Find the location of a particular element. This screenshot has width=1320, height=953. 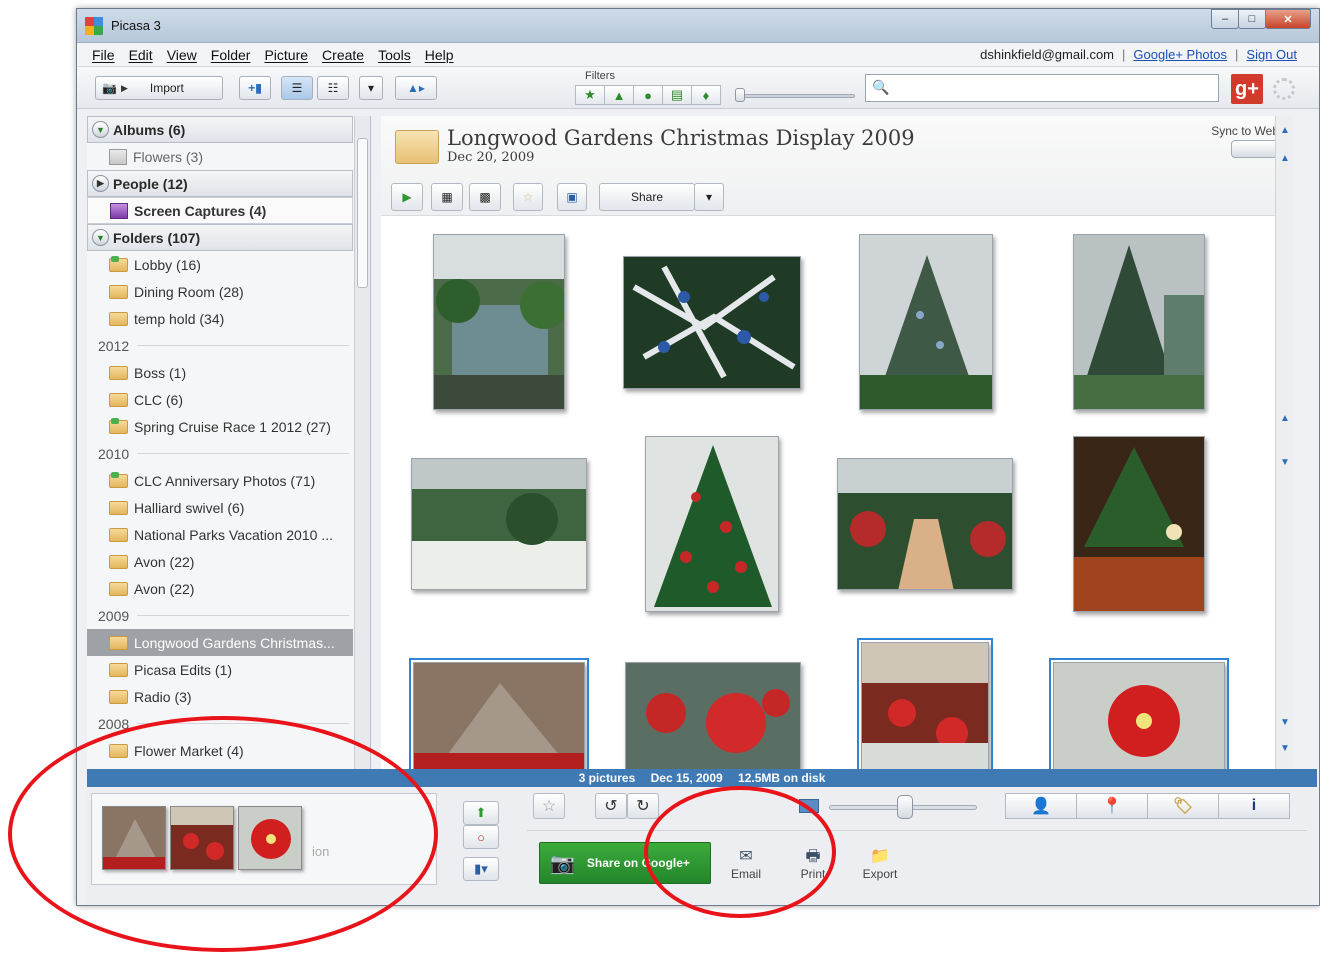

people-button: 👤 is located at coordinates (1041, 806).